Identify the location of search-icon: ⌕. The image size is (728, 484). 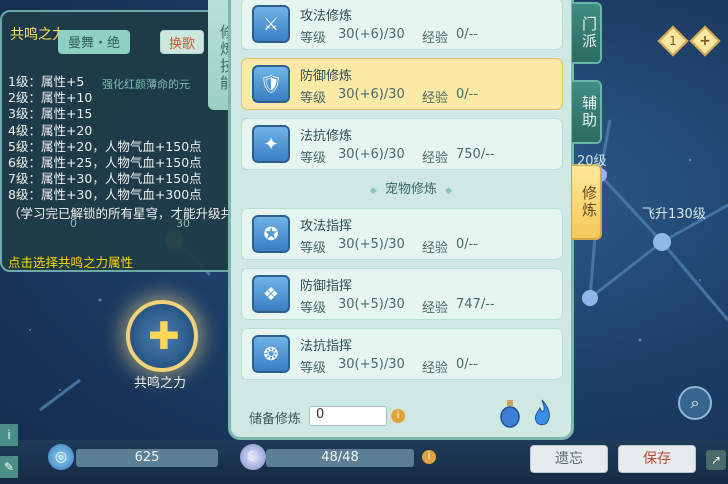
(695, 402).